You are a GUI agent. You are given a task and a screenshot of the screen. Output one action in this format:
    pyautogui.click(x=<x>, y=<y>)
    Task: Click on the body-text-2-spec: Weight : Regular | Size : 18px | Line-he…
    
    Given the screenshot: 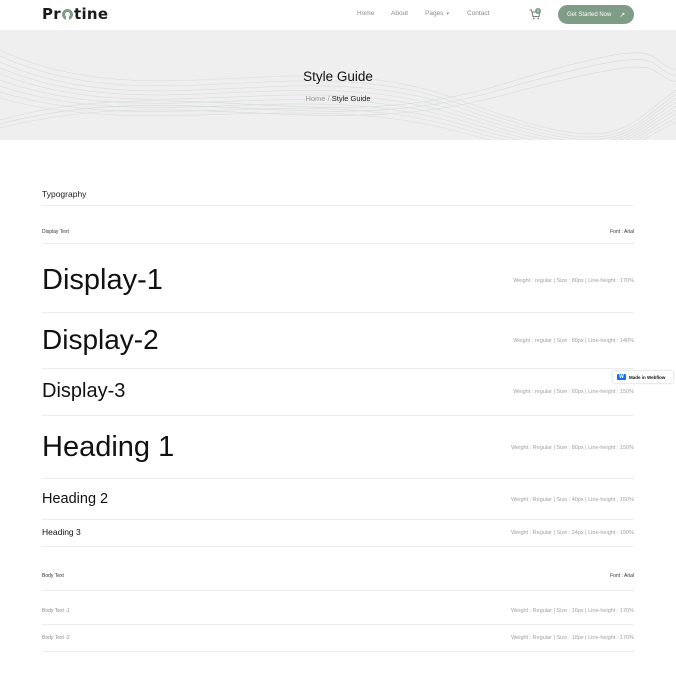 What is the action you would take?
    pyautogui.click(x=572, y=638)
    